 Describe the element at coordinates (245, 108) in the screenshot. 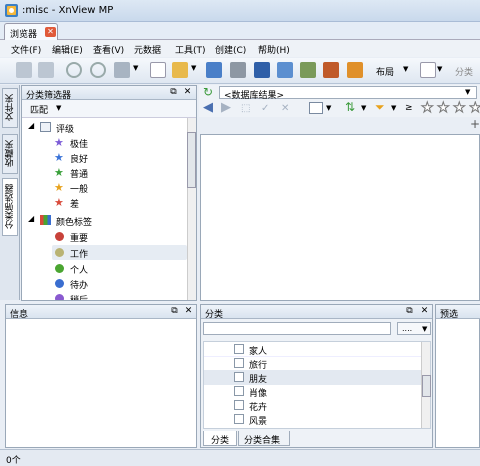

I see `up-folder-icon: ⬚` at that location.